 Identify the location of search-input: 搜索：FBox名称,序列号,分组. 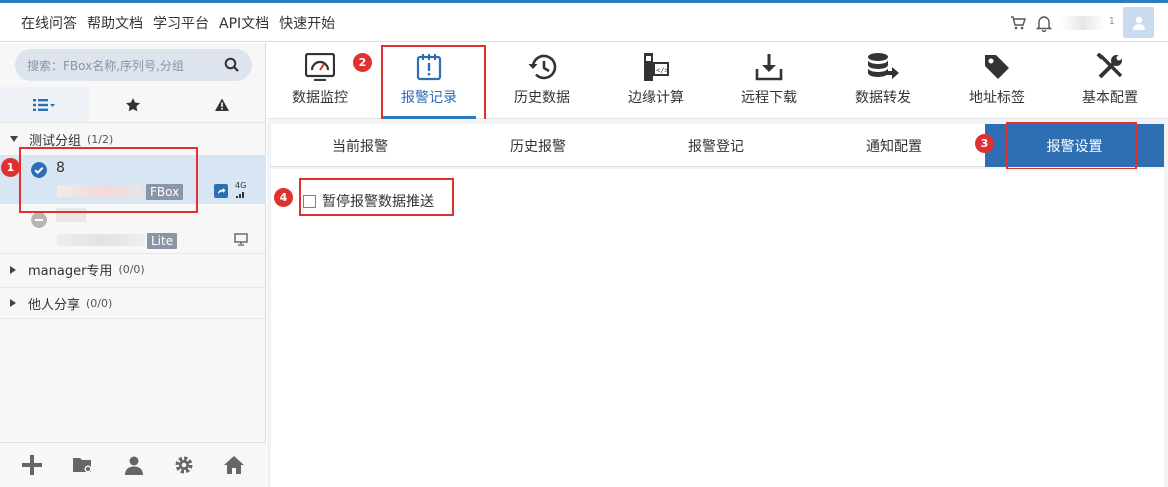
(105, 65).